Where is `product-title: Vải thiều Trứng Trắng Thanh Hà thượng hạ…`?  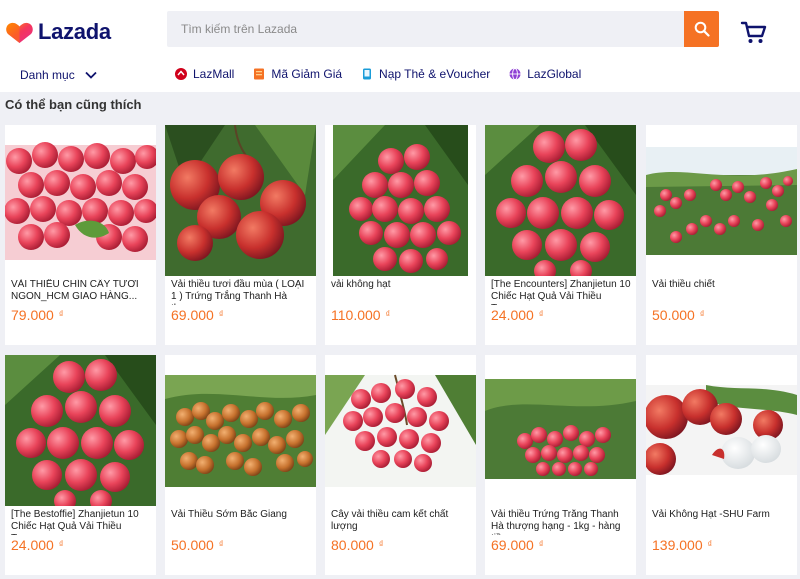 product-title: Vải thiều Trứng Trắng Thanh Hà thượng hạ… is located at coordinates (556, 522).